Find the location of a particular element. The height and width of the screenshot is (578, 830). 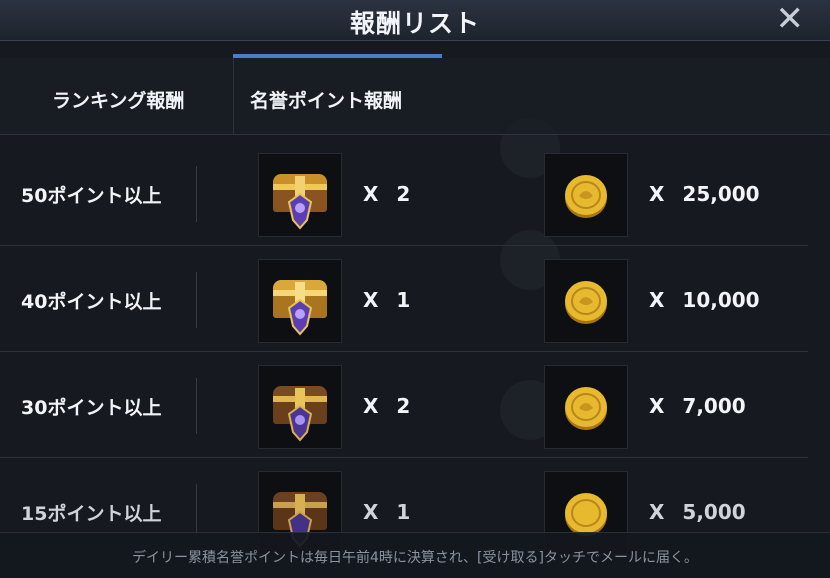

reward-threshold-label: 30ポイント以上 is located at coordinates (91, 408).